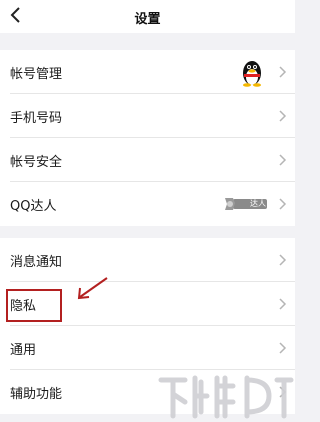 Image resolution: width=320 pixels, height=422 pixels. Describe the element at coordinates (33, 206) in the screenshot. I see `settings-item-label: QQ达人` at that location.